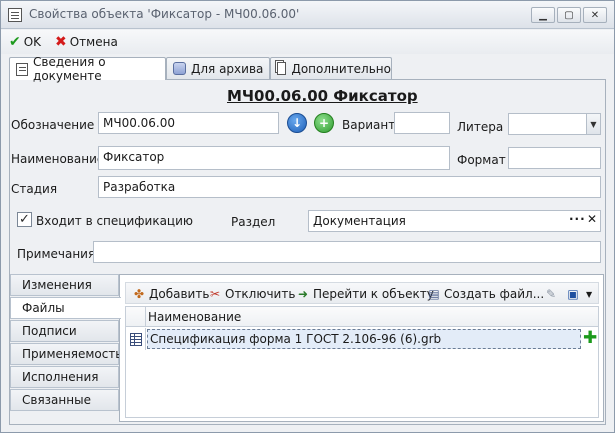 Image resolution: width=615 pixels, height=433 pixels. What do you see at coordinates (60, 377) in the screenshot?
I see `side-tab-label: Исполнения` at bounding box center [60, 377].